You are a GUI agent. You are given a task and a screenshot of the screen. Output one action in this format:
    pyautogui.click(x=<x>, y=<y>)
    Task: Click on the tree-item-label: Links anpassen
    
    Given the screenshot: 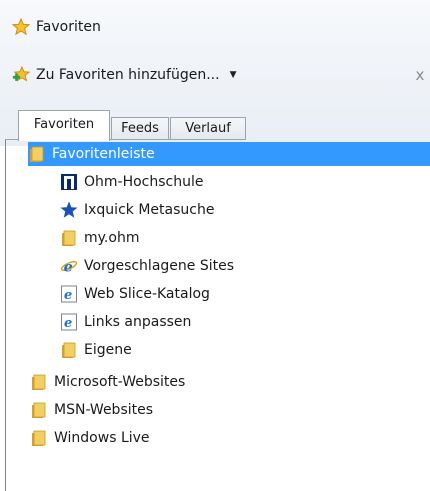 What is the action you would take?
    pyautogui.click(x=138, y=322)
    